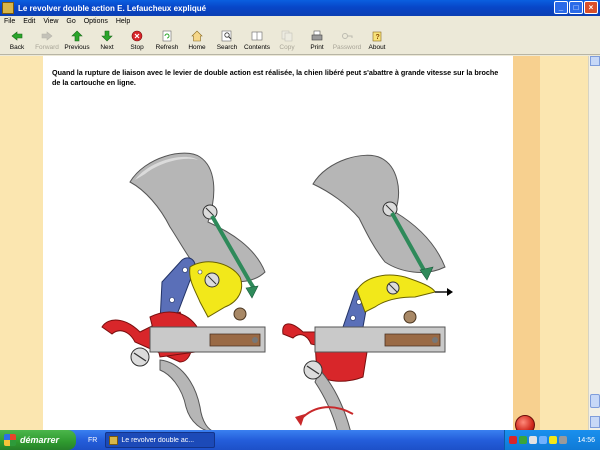 This screenshot has width=600, height=450. I want to click on back-button: Back, so click(17, 40).